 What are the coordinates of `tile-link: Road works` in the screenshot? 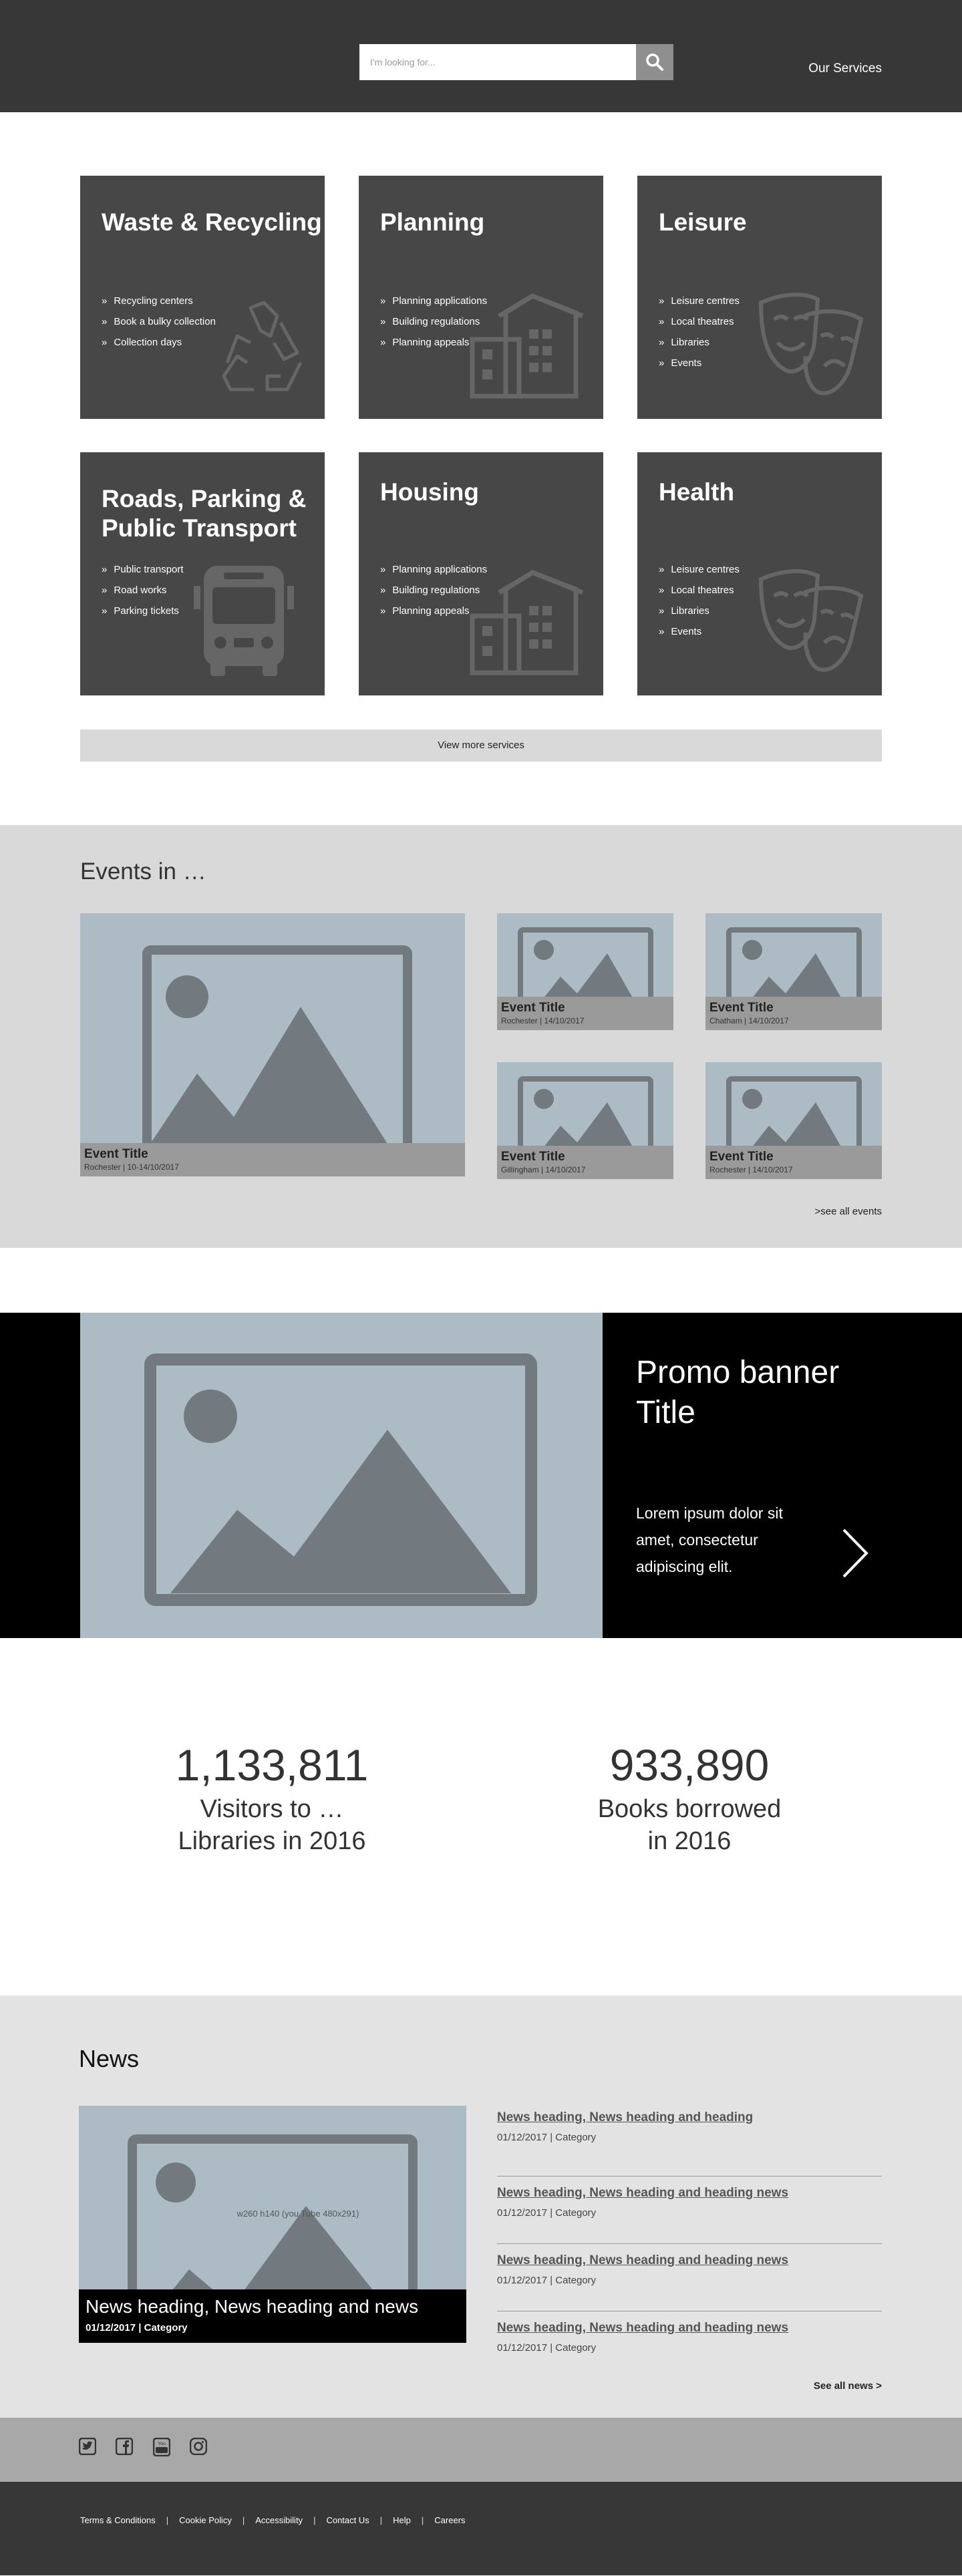 It's located at (143, 590).